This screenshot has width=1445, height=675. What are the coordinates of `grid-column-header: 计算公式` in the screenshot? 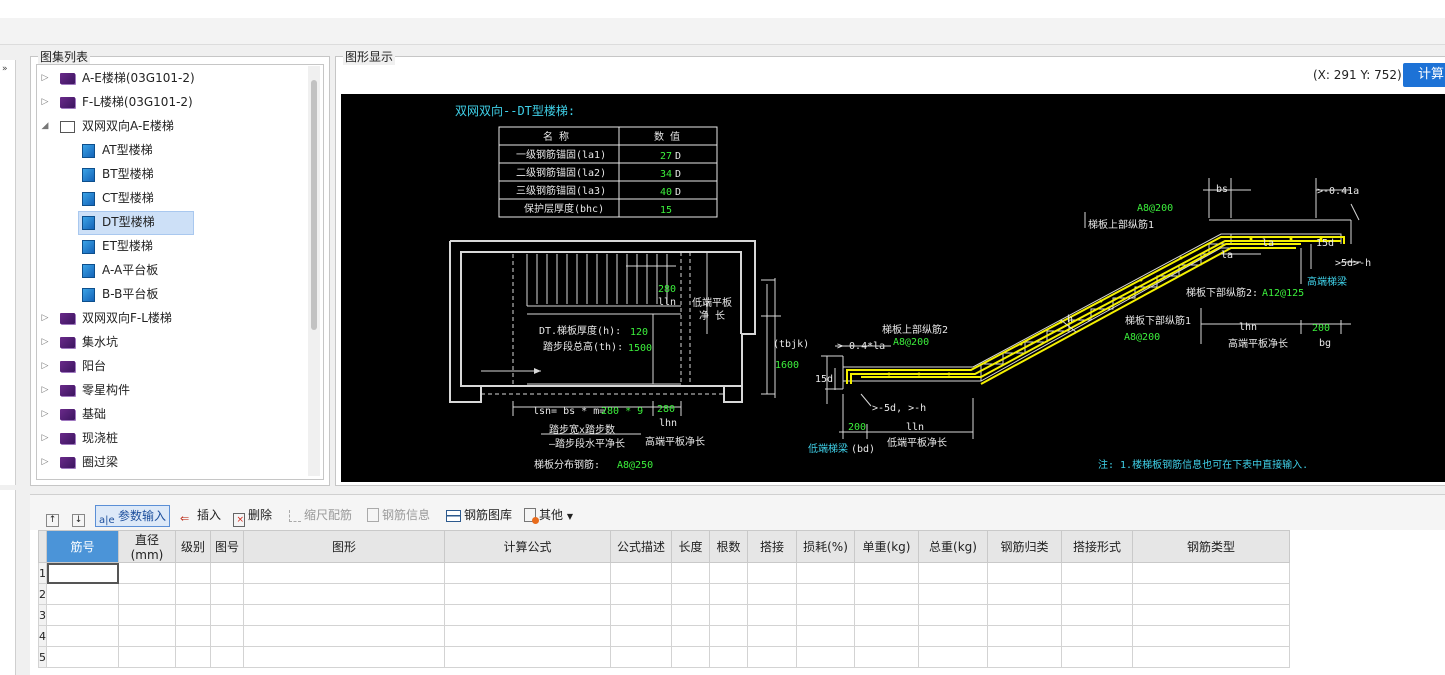 It's located at (527, 546).